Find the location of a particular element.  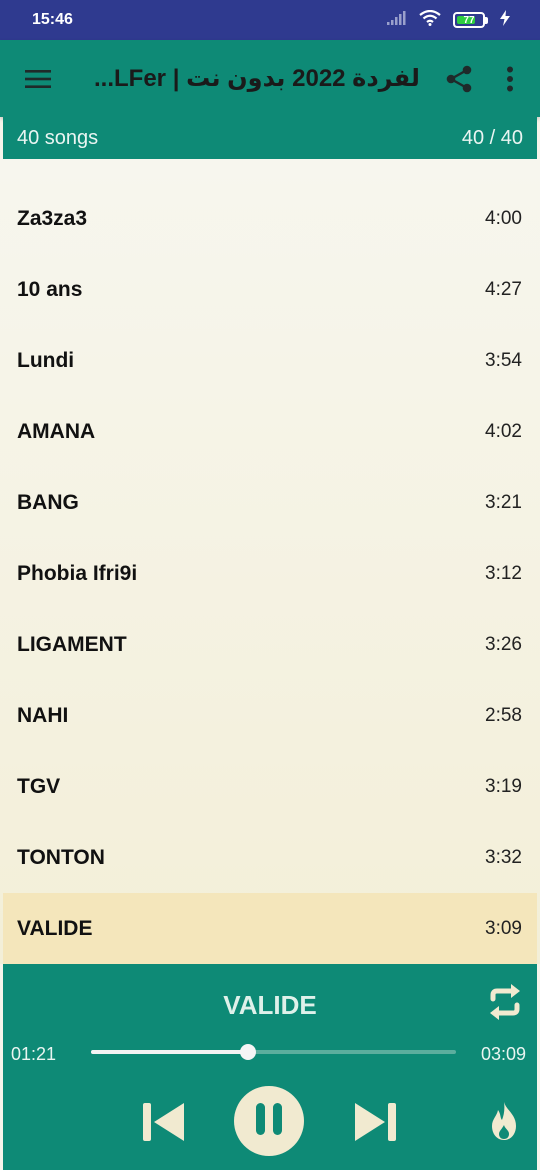

song-row: AMANA 4:02 is located at coordinates (270, 431).